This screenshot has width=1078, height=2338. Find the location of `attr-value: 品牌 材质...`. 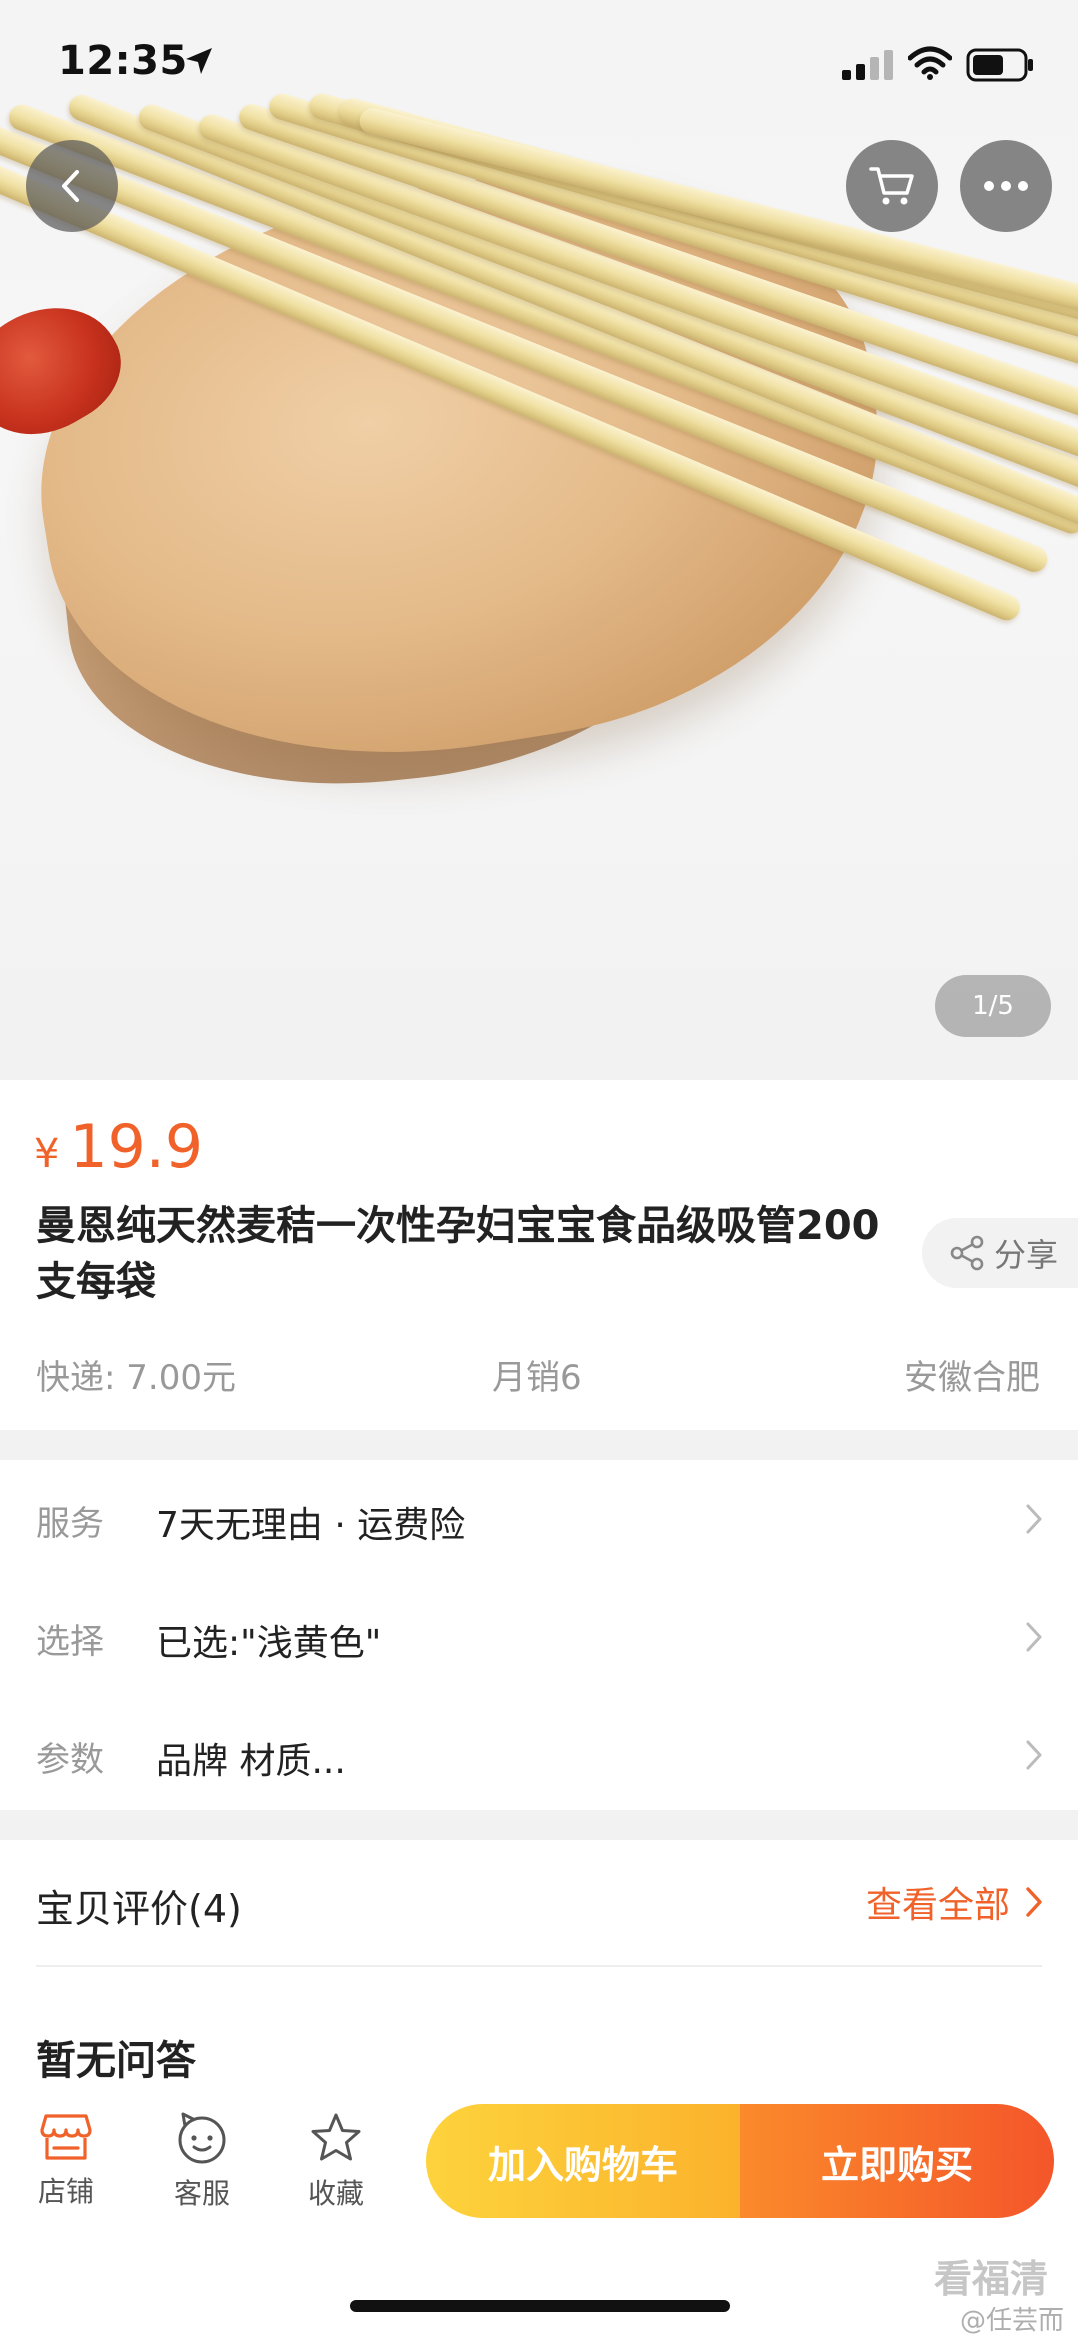

attr-value: 品牌 材质... is located at coordinates (251, 1761).